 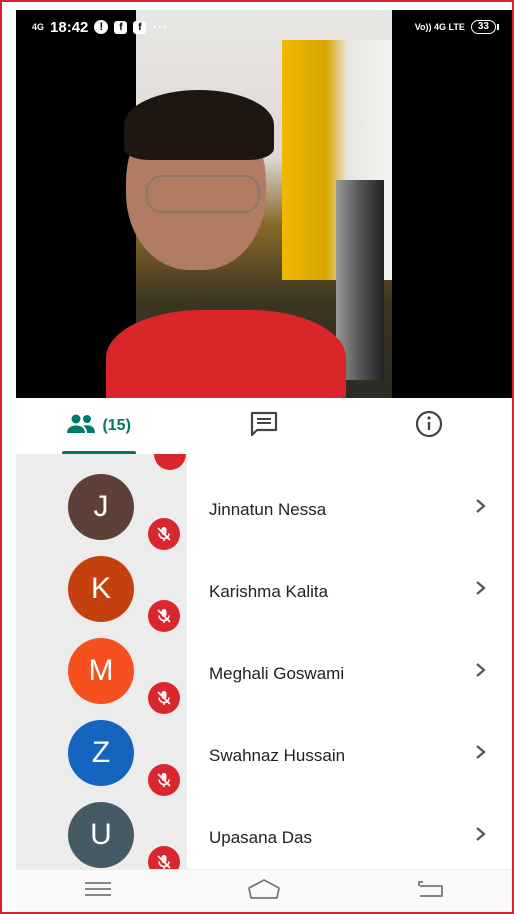 What do you see at coordinates (430, 891) in the screenshot?
I see `back-icon` at bounding box center [430, 891].